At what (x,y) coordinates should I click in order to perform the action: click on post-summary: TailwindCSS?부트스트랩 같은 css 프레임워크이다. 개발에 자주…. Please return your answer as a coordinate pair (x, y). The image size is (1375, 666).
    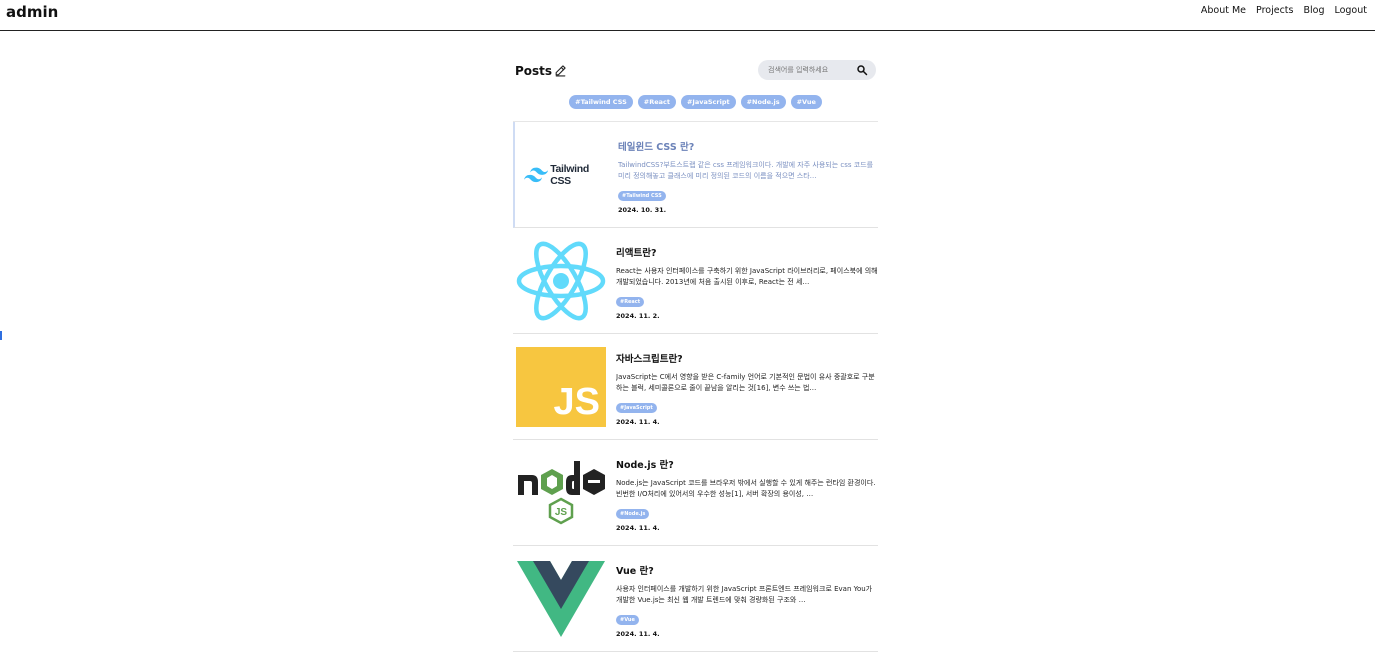
    Looking at the image, I should click on (746, 170).